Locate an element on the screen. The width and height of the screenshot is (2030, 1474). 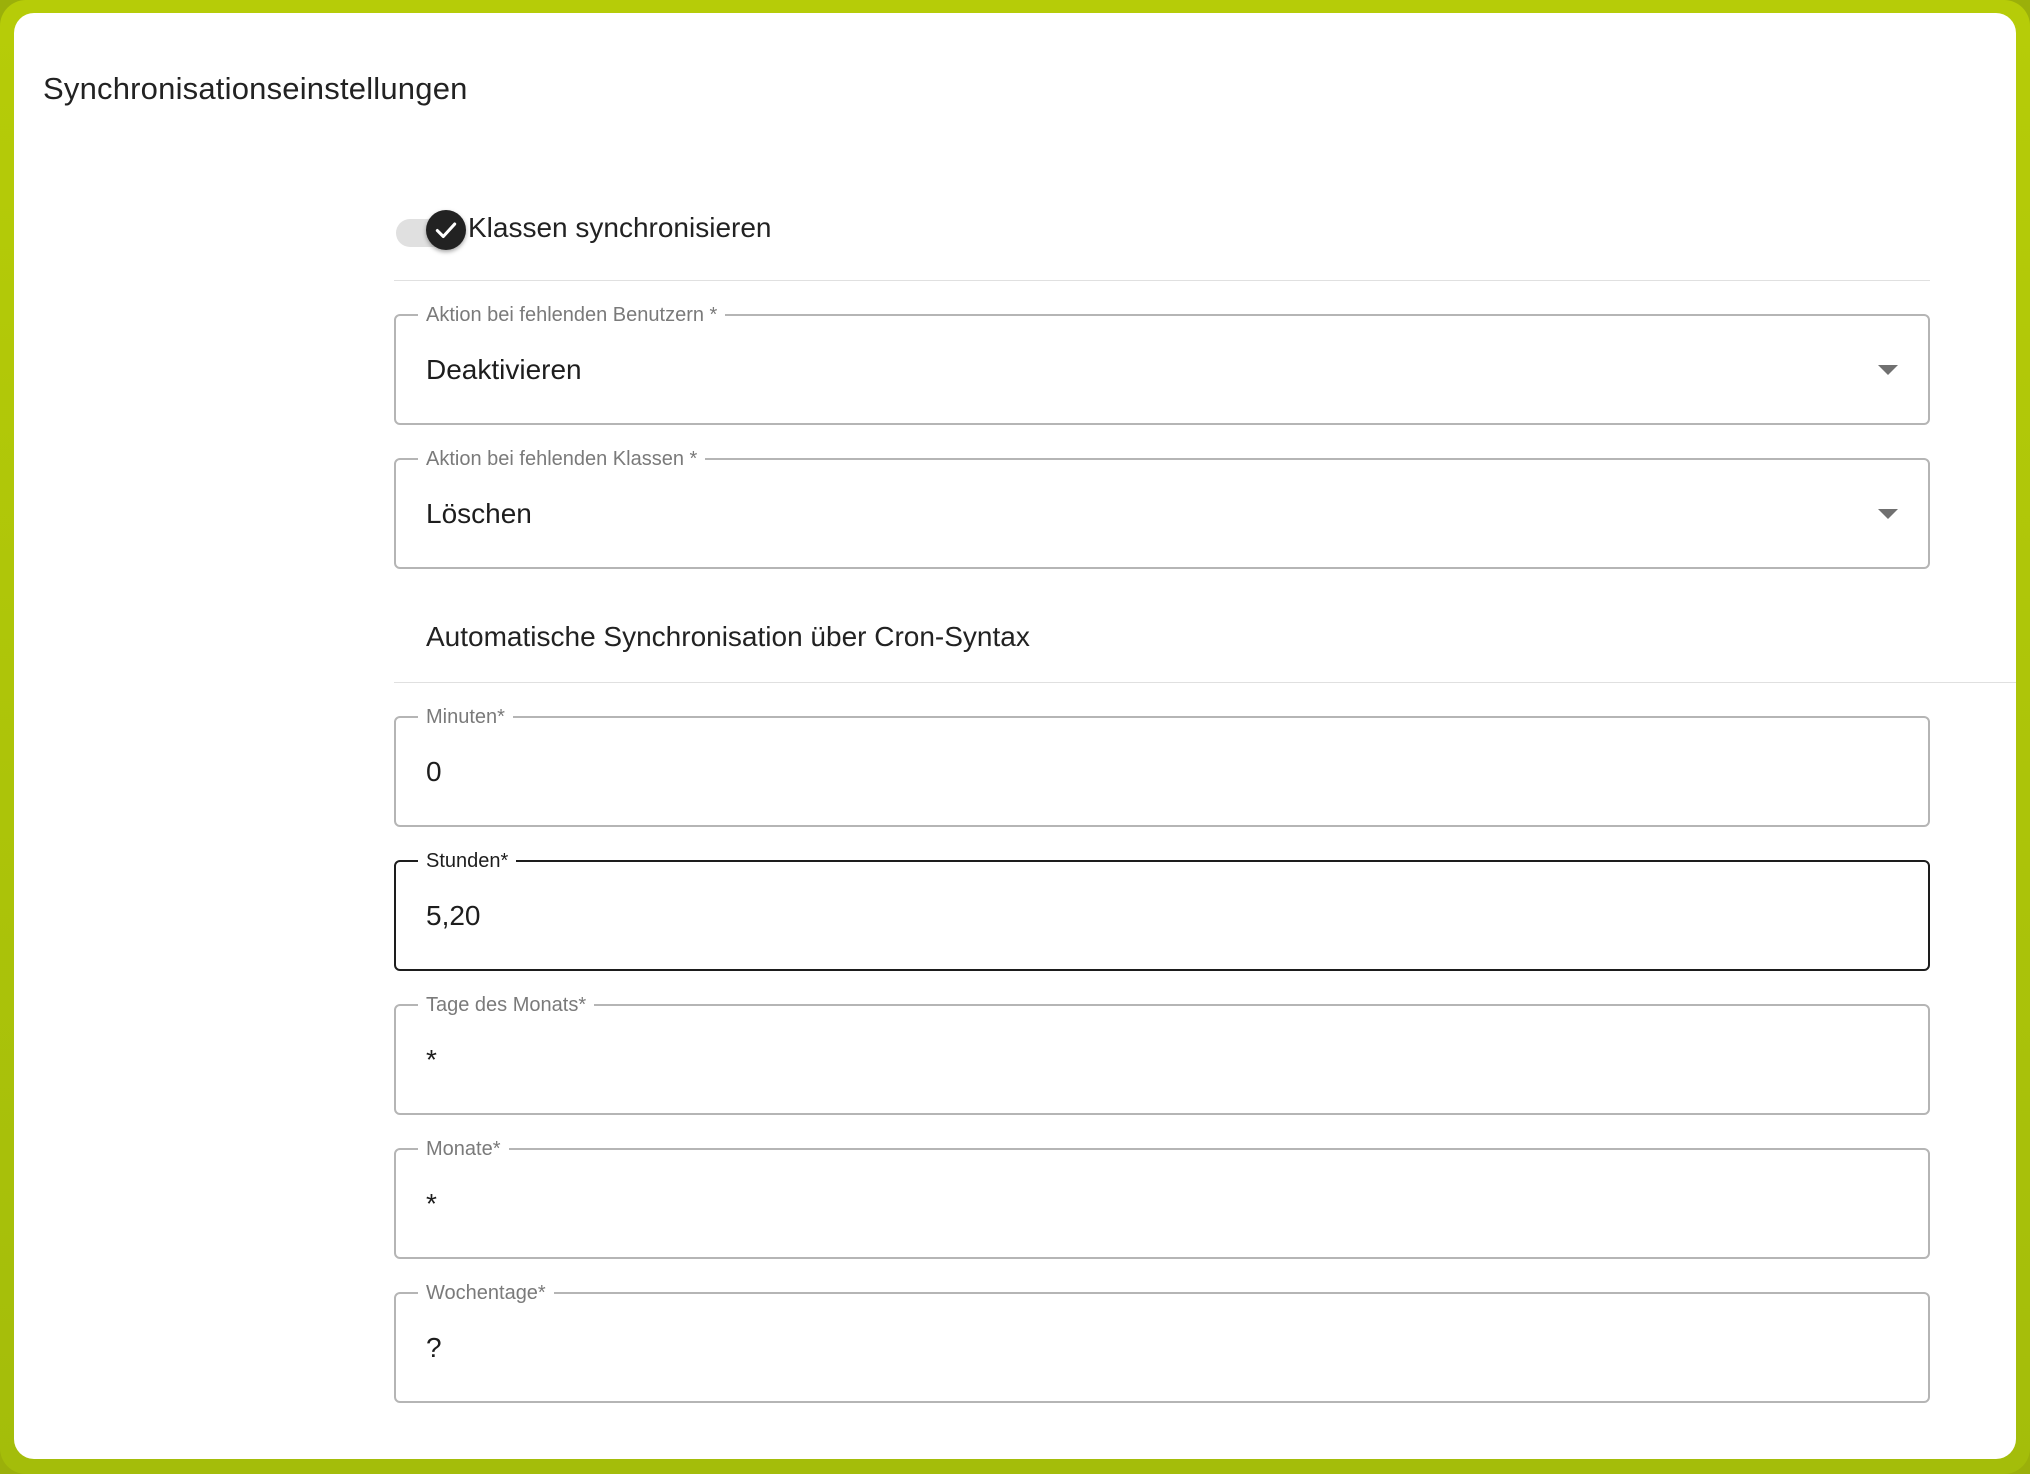
missing-classes-select: Aktion bei fehlenden Klassen * Löschen is located at coordinates (1162, 508).